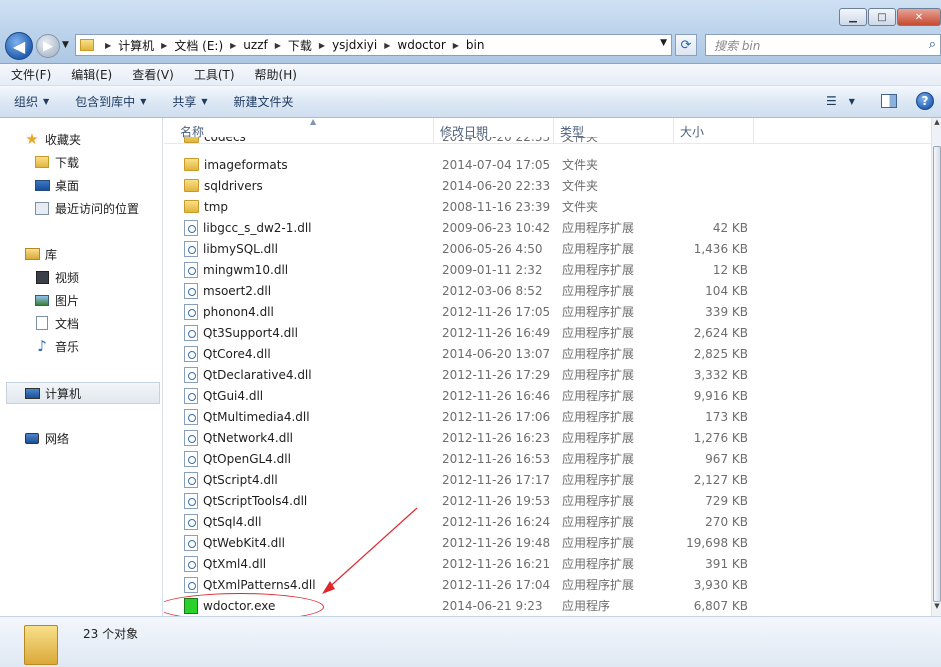 The height and width of the screenshot is (667, 941). What do you see at coordinates (889, 101) in the screenshot?
I see `preview-pane-button` at bounding box center [889, 101].